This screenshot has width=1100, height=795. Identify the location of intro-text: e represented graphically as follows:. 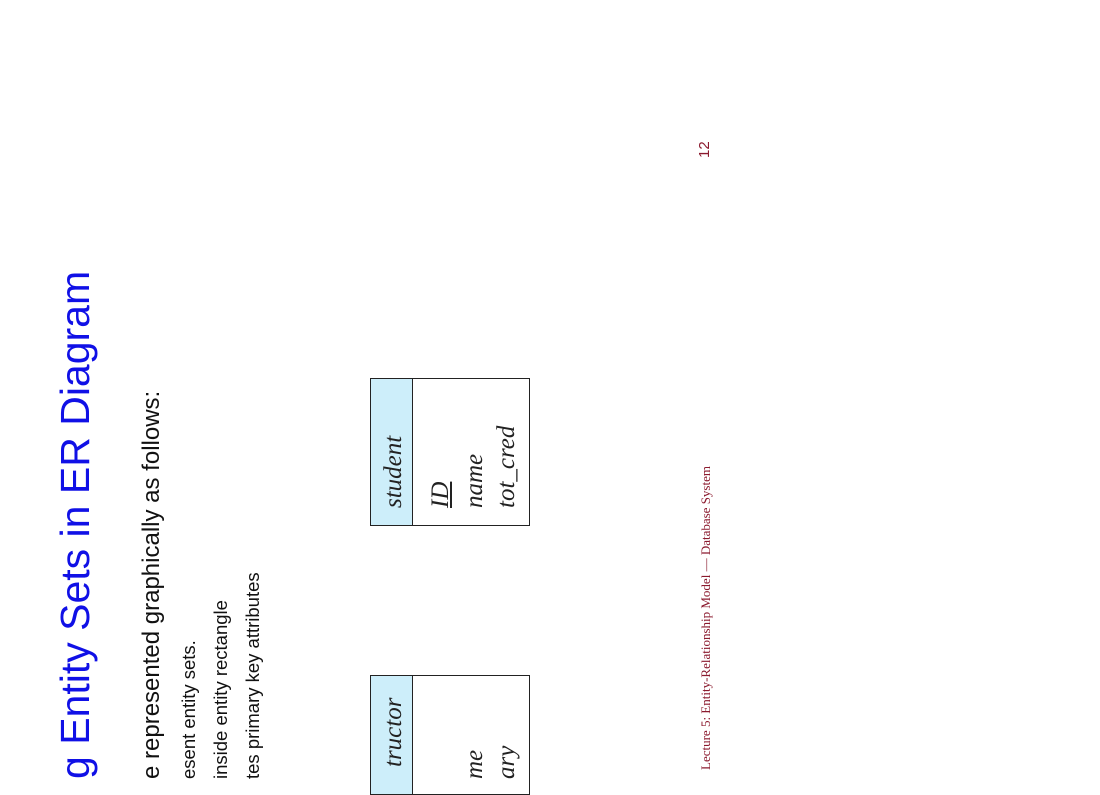
(151, 584).